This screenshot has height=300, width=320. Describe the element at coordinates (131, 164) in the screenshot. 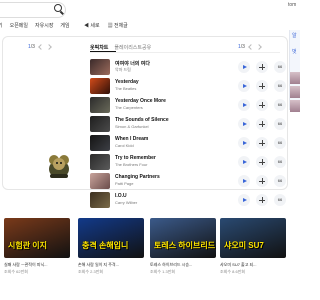

I see `song-artist: The Brothers Four` at that location.